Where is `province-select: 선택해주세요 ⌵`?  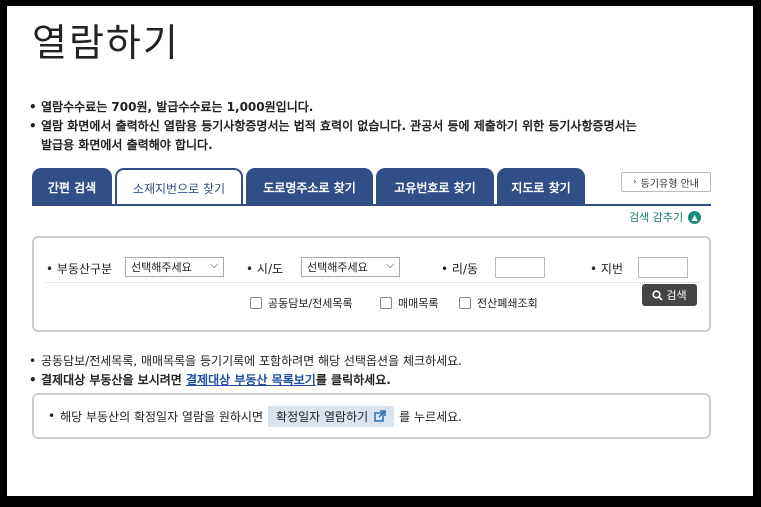
province-select: 선택해주세요 ⌵ is located at coordinates (350, 267).